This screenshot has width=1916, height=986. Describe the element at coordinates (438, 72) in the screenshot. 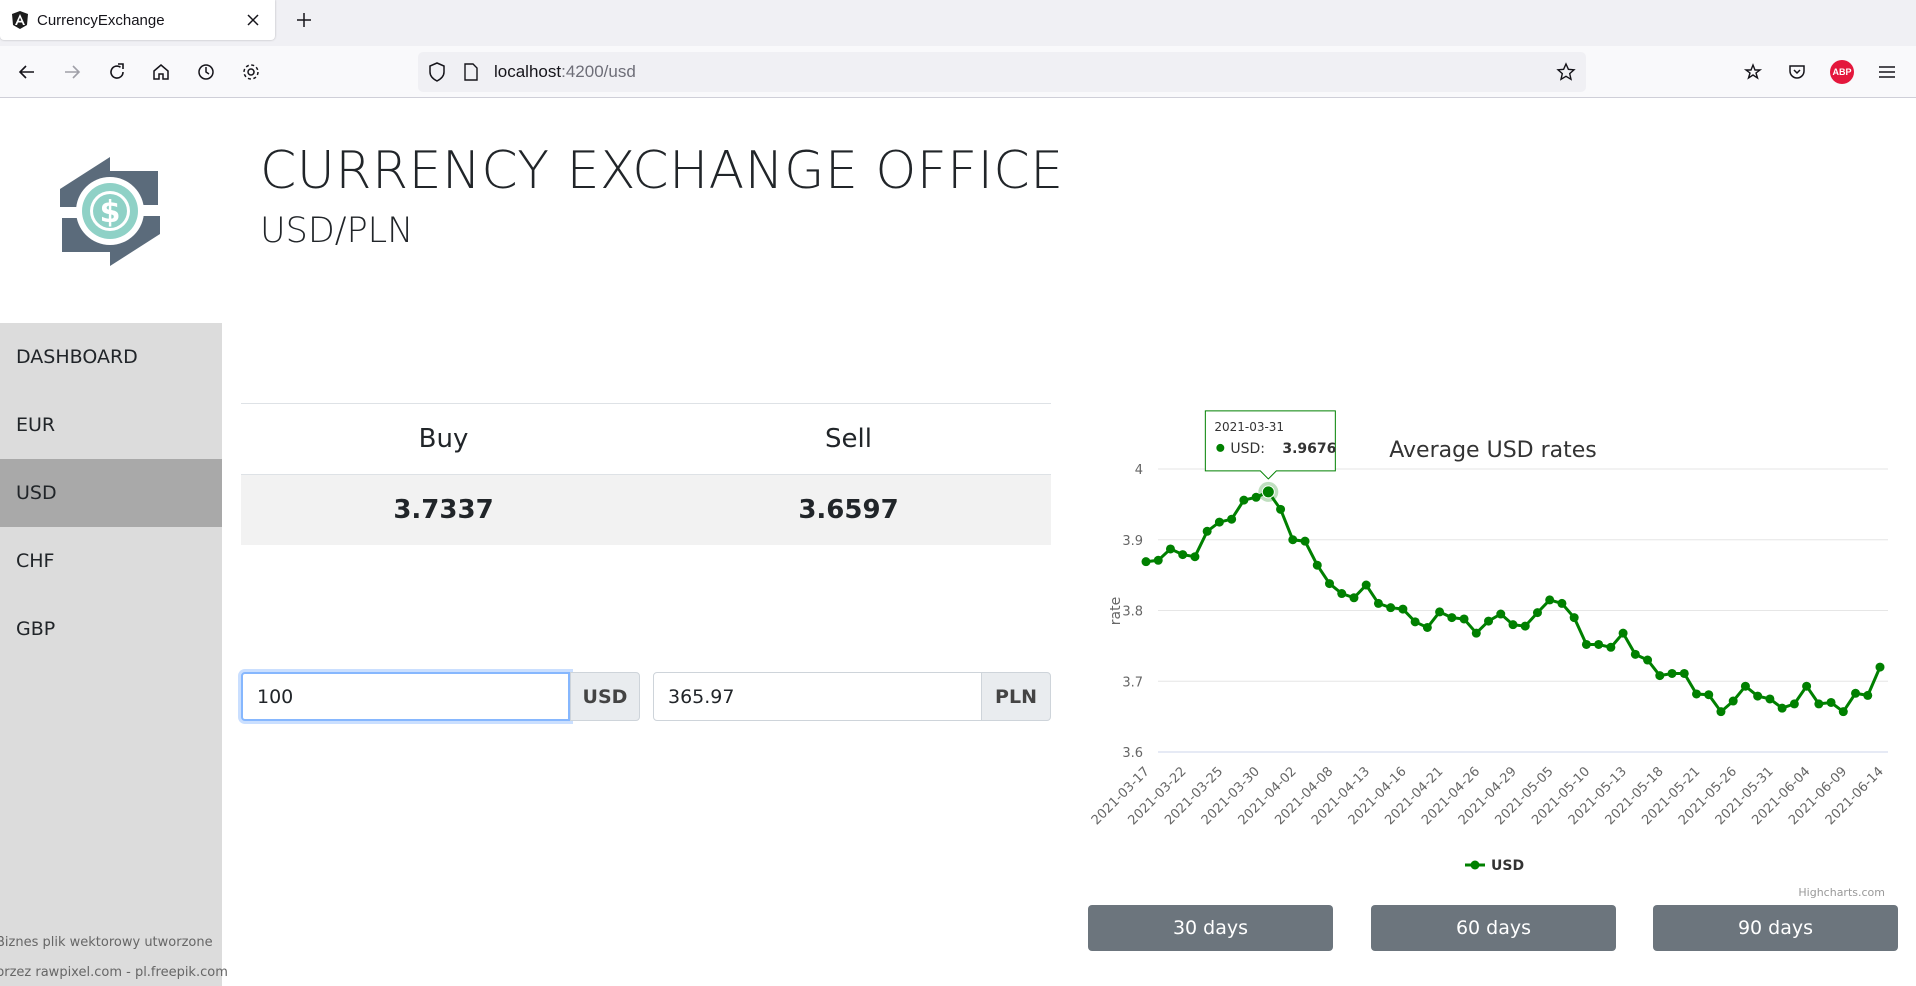

I see `shield-icon` at that location.